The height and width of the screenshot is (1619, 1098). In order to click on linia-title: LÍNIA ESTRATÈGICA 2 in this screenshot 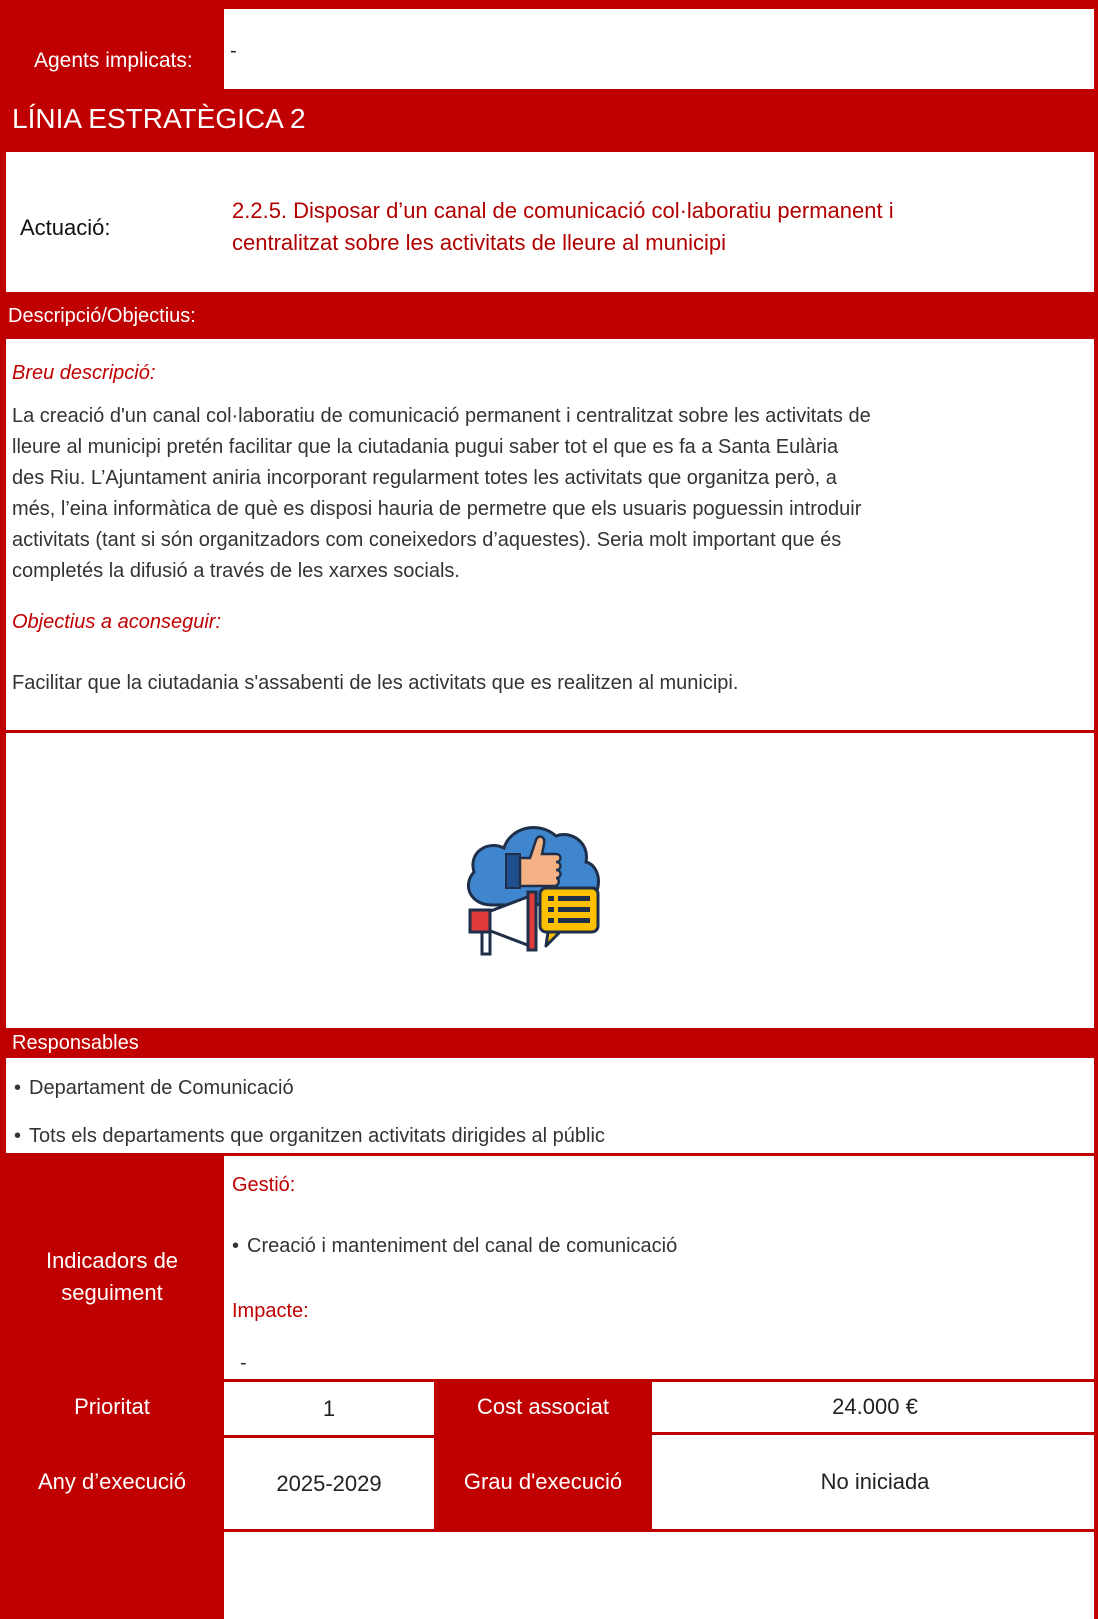, I will do `click(159, 118)`.